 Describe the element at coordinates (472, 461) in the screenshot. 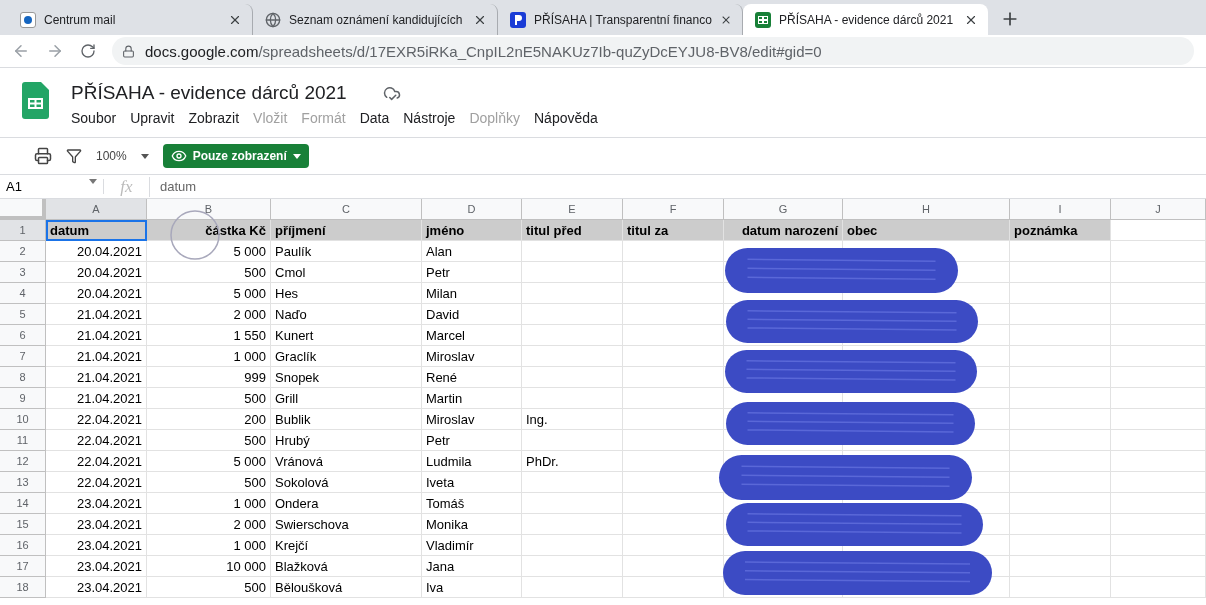

I see `table-cell: Ludmila` at that location.